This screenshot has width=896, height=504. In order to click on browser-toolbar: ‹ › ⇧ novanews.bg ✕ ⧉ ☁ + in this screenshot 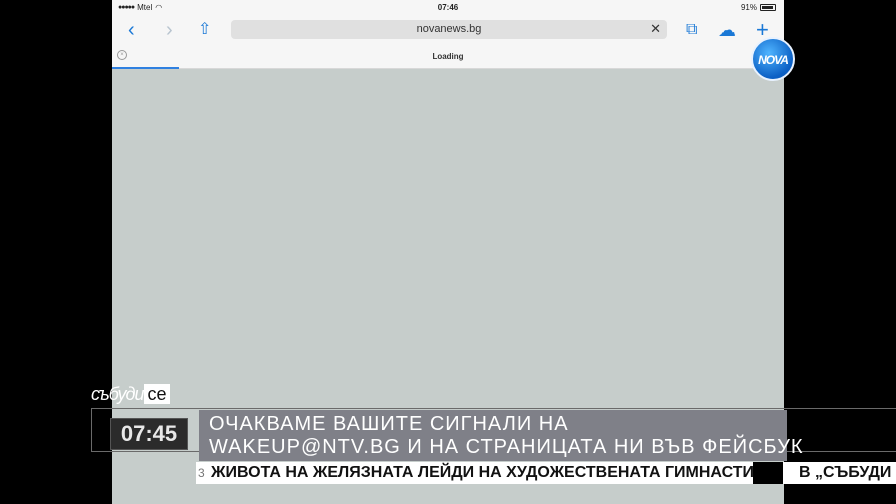, I will do `click(448, 31)`.